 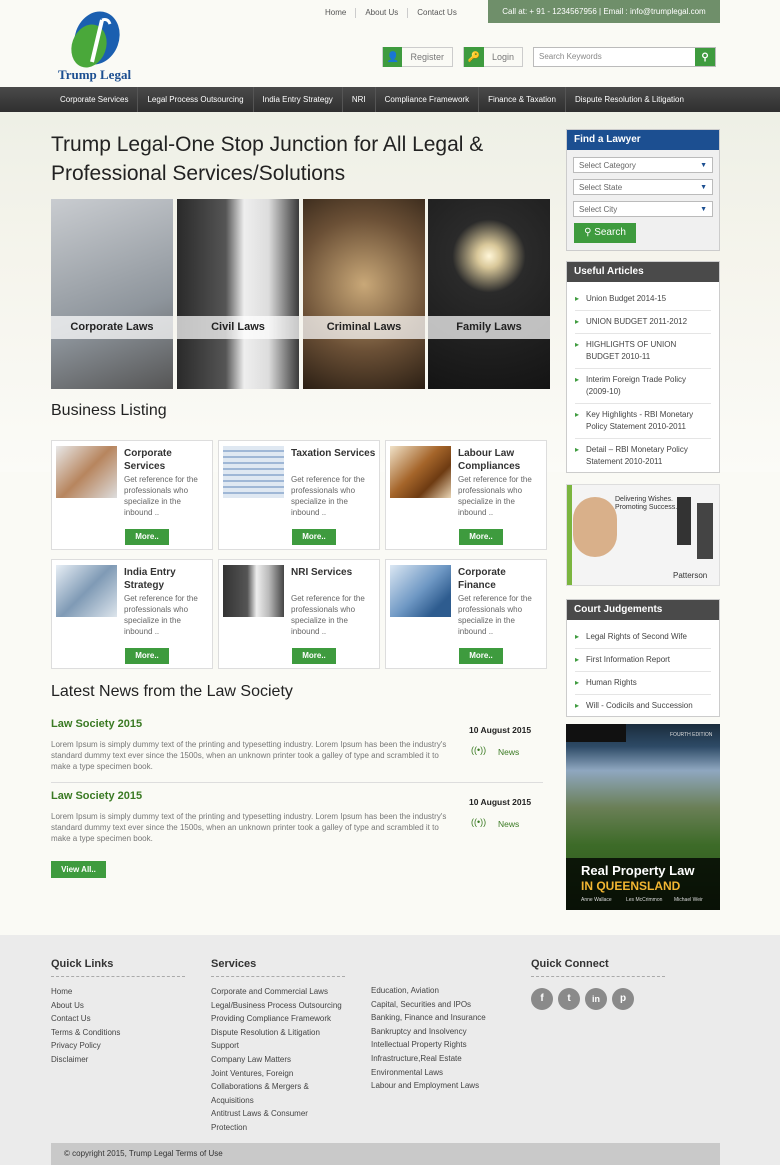 What do you see at coordinates (276, 1128) in the screenshot?
I see `footer-link: Protection` at bounding box center [276, 1128].